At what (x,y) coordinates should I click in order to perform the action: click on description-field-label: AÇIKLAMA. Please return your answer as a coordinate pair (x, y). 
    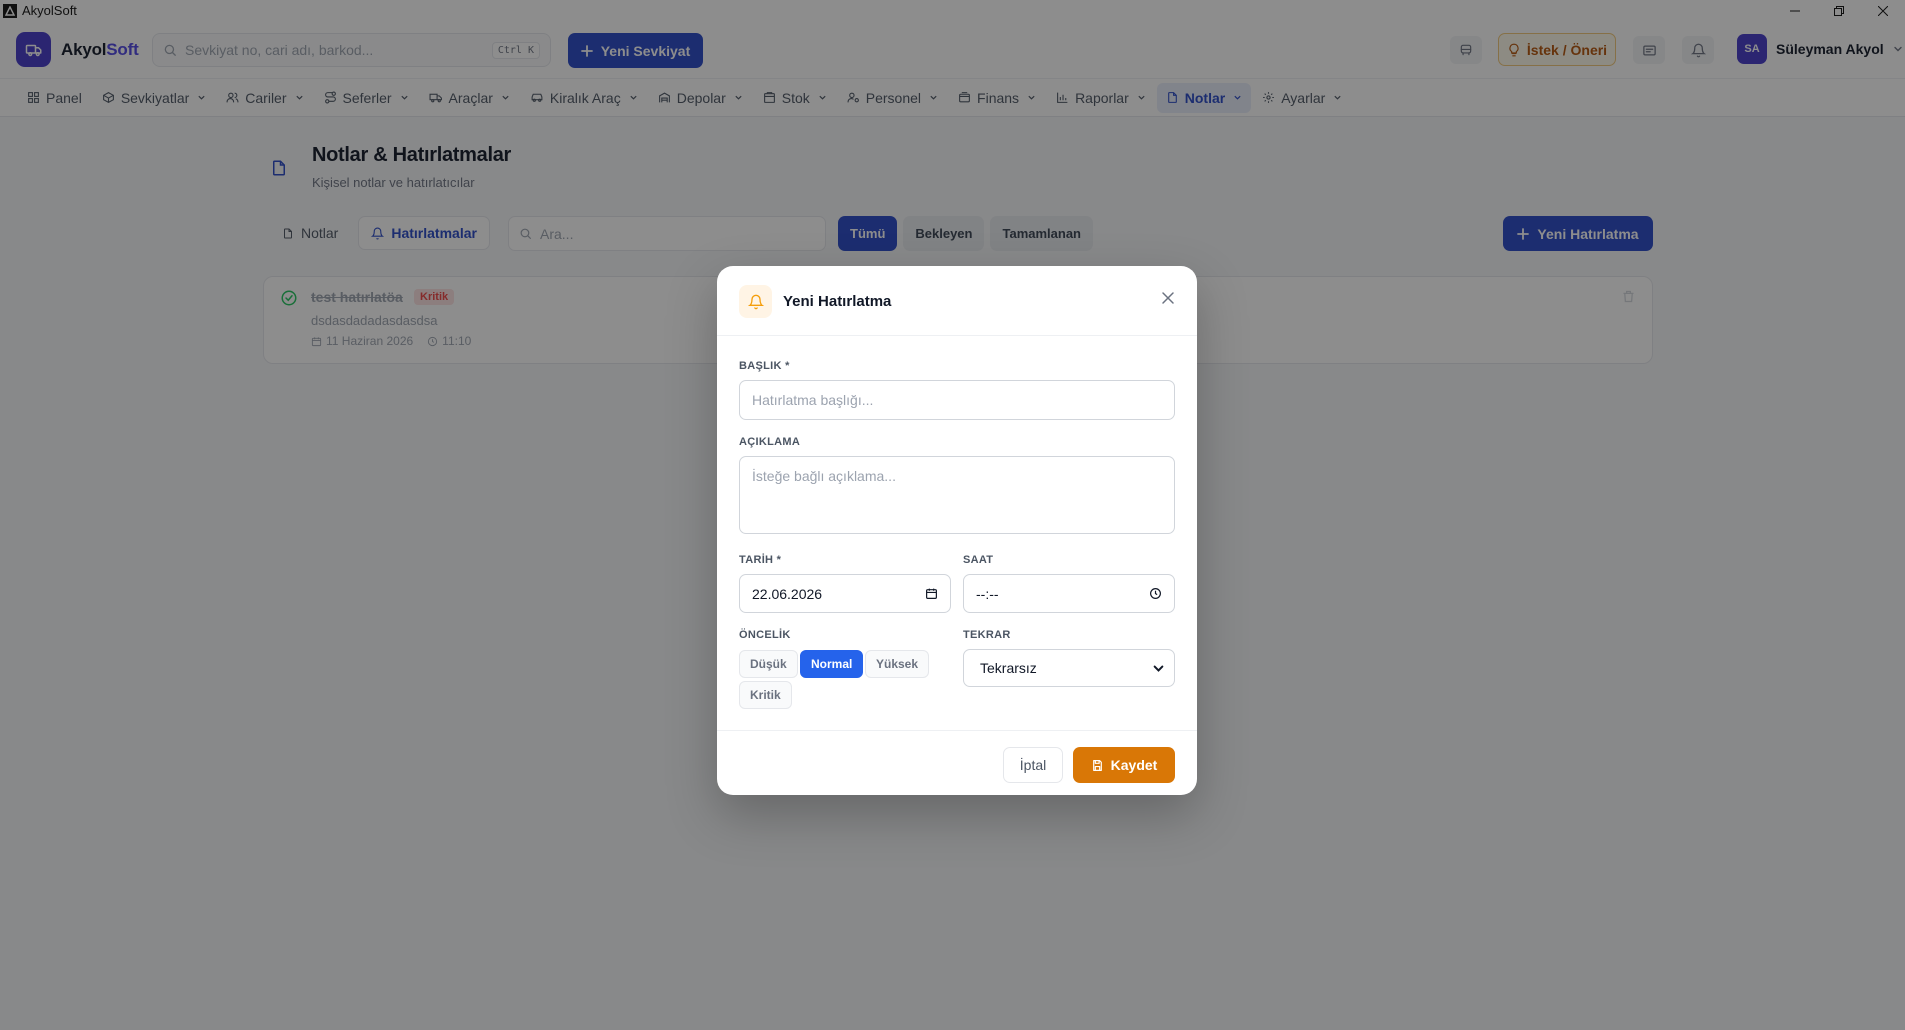
    Looking at the image, I should click on (770, 442).